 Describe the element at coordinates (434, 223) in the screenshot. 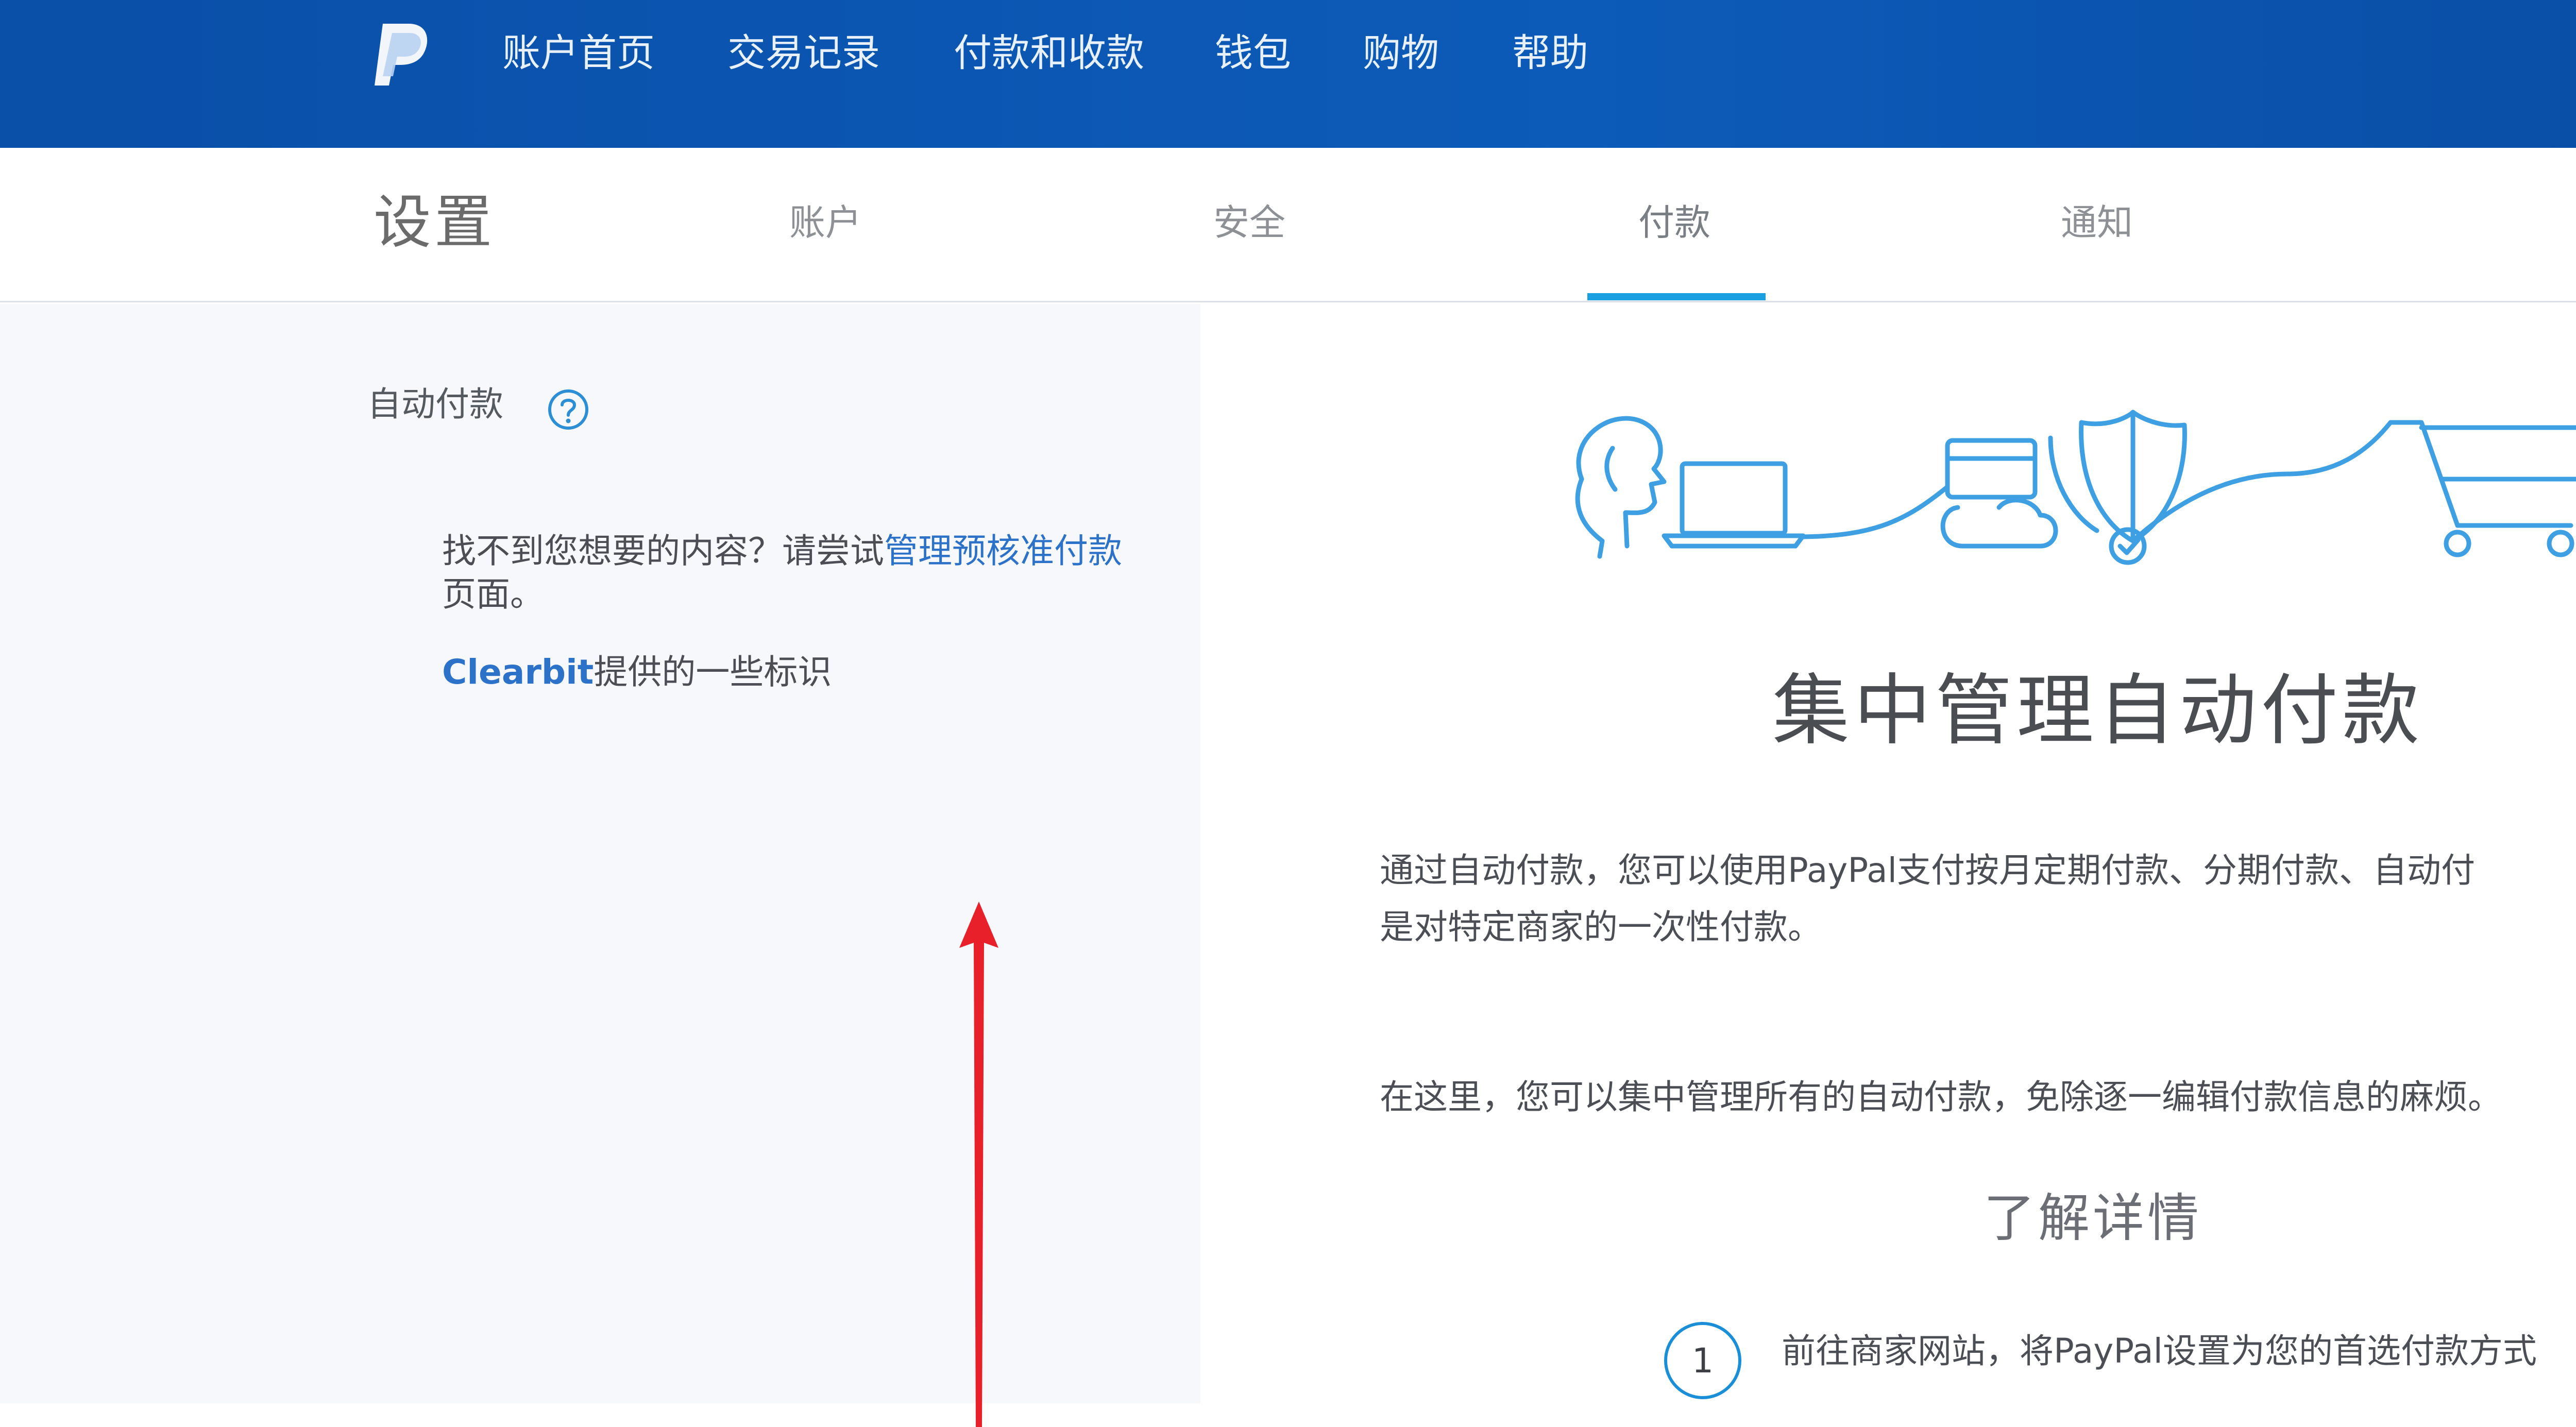

I see `page-title: 设置` at that location.